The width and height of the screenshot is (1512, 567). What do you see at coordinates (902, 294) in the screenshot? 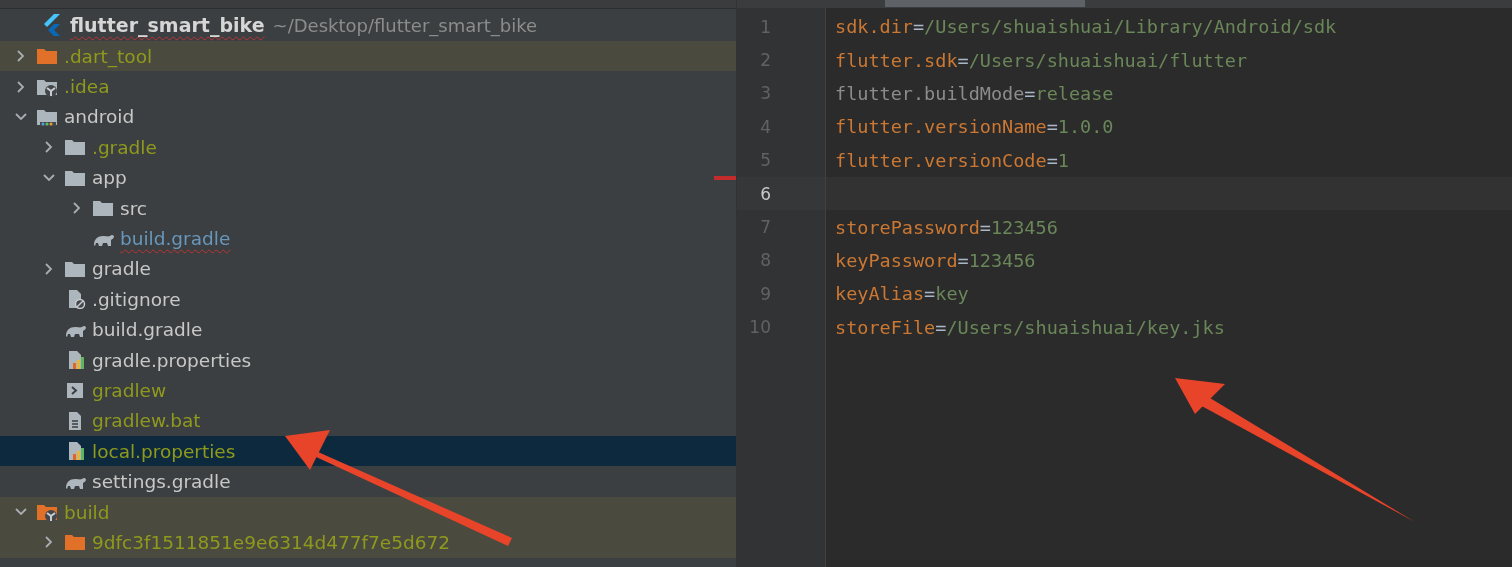
I see `code-line: keyAlias=key` at bounding box center [902, 294].